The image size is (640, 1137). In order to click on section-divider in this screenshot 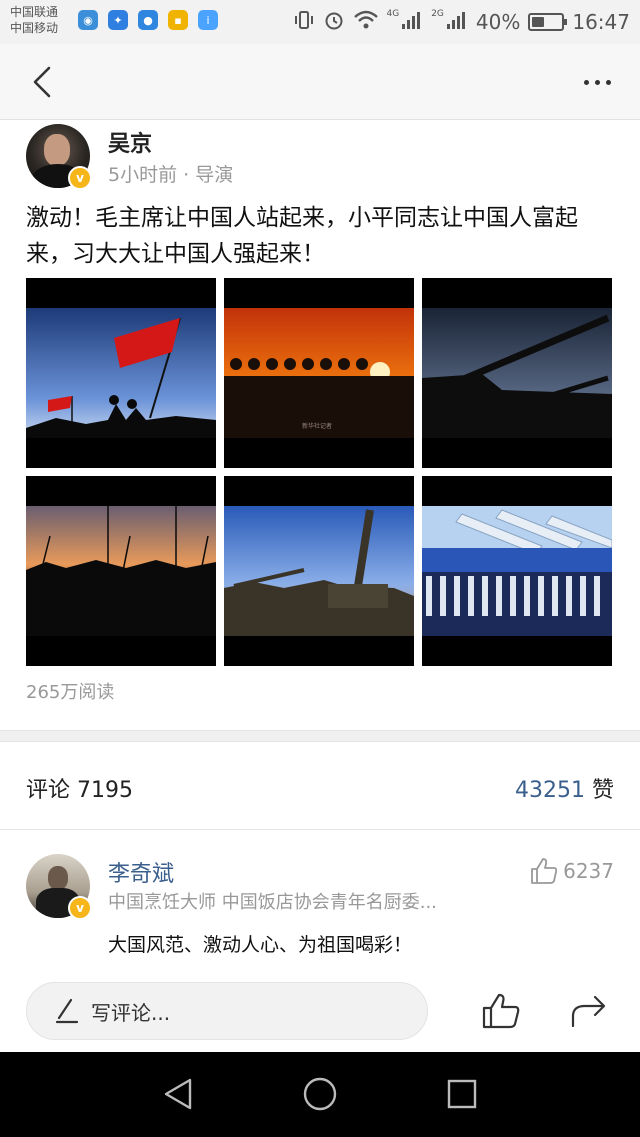, I will do `click(320, 736)`.